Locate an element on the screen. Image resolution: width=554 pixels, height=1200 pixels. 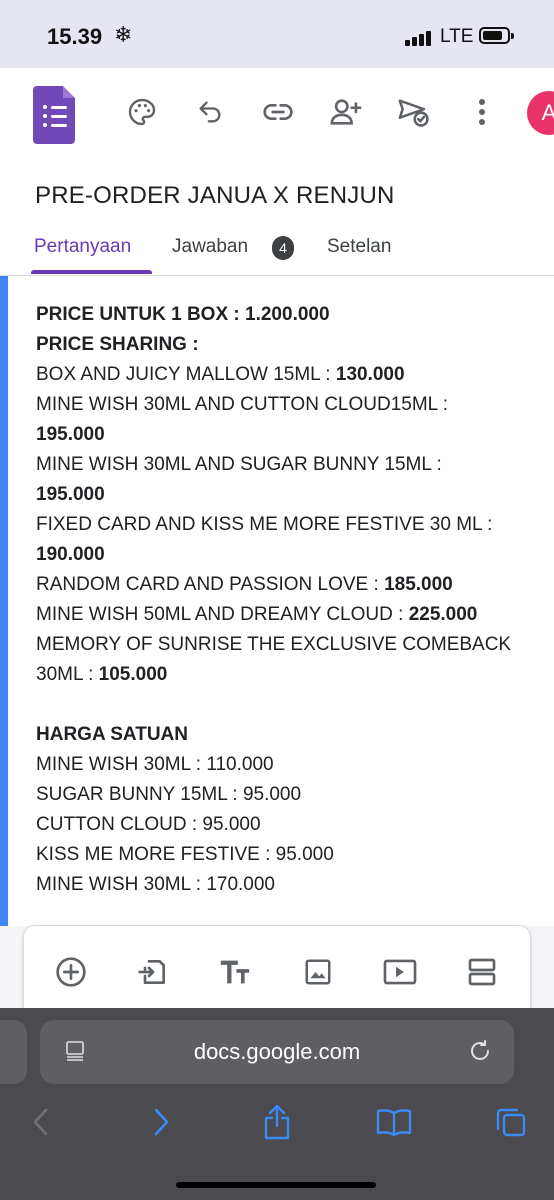
tab-responses: Jawaban is located at coordinates (210, 247).